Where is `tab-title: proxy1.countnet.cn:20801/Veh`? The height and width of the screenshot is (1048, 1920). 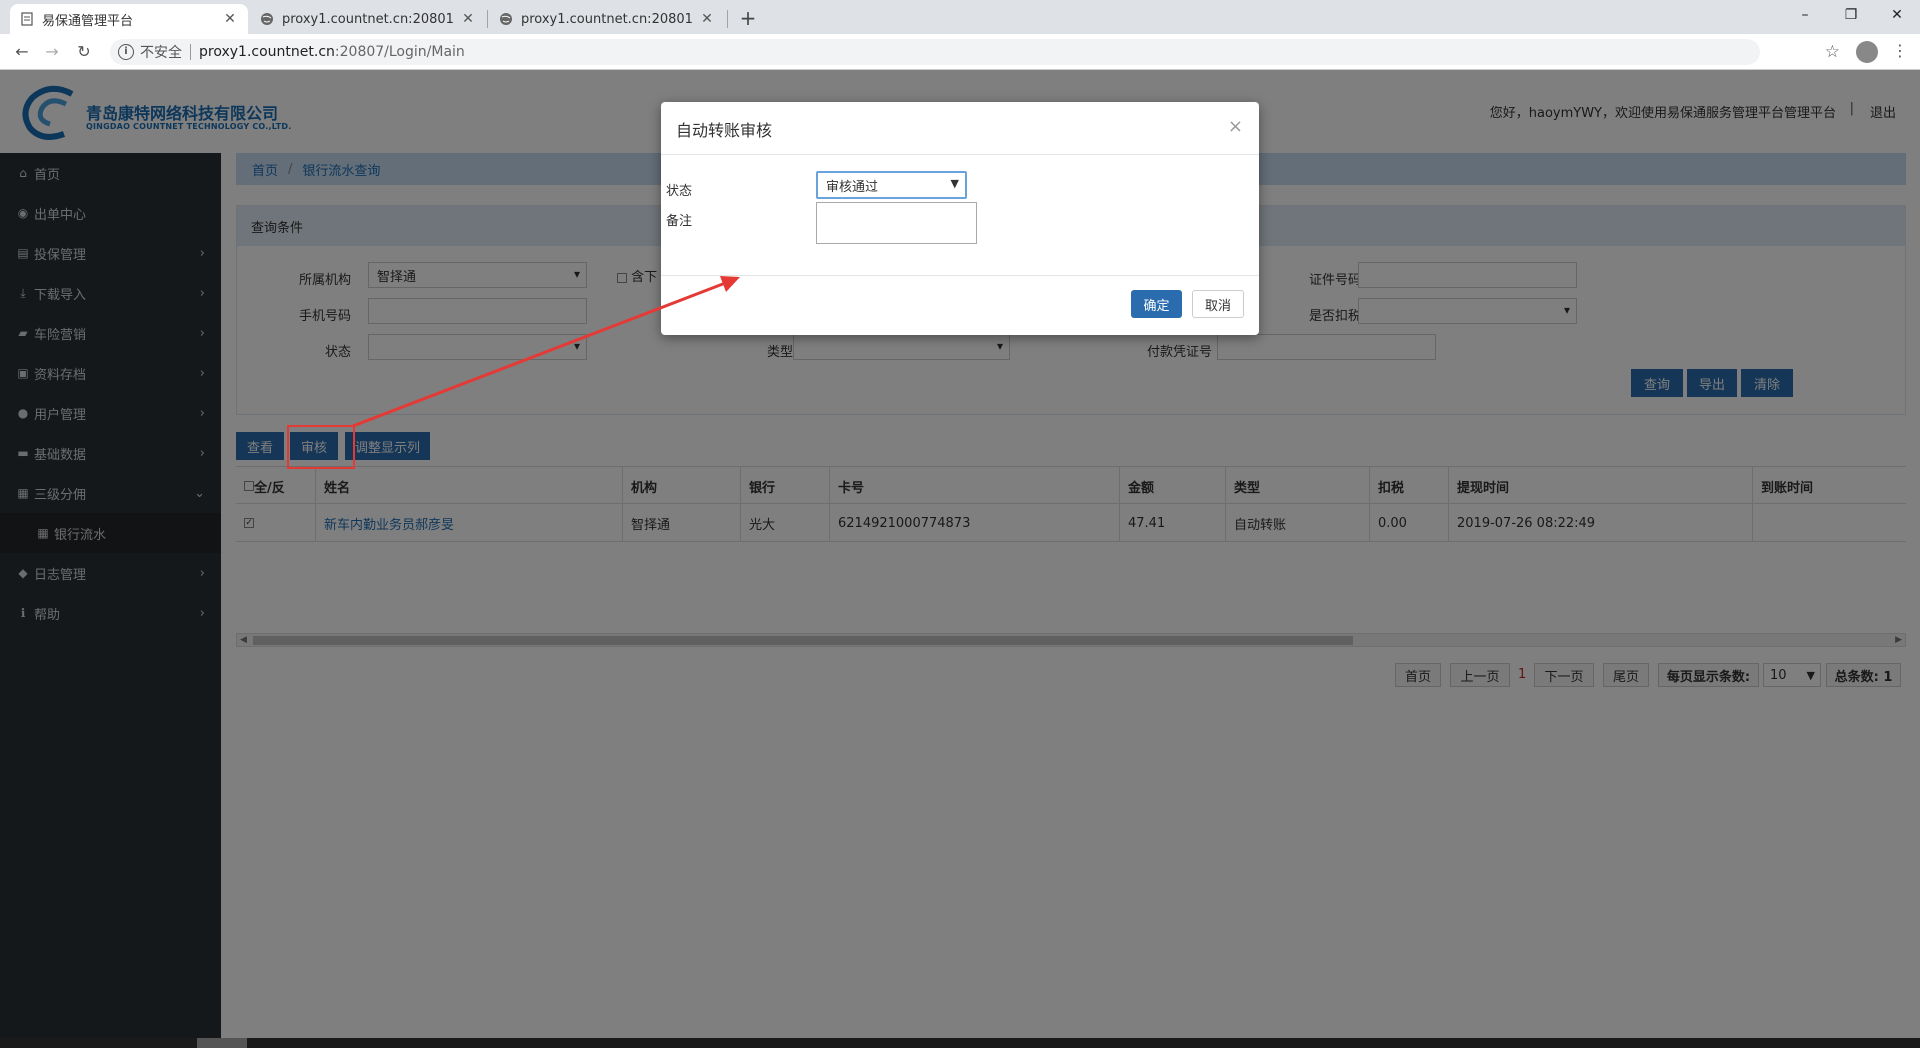
tab-title: proxy1.countnet.cn:20801/Veh is located at coordinates (607, 19).